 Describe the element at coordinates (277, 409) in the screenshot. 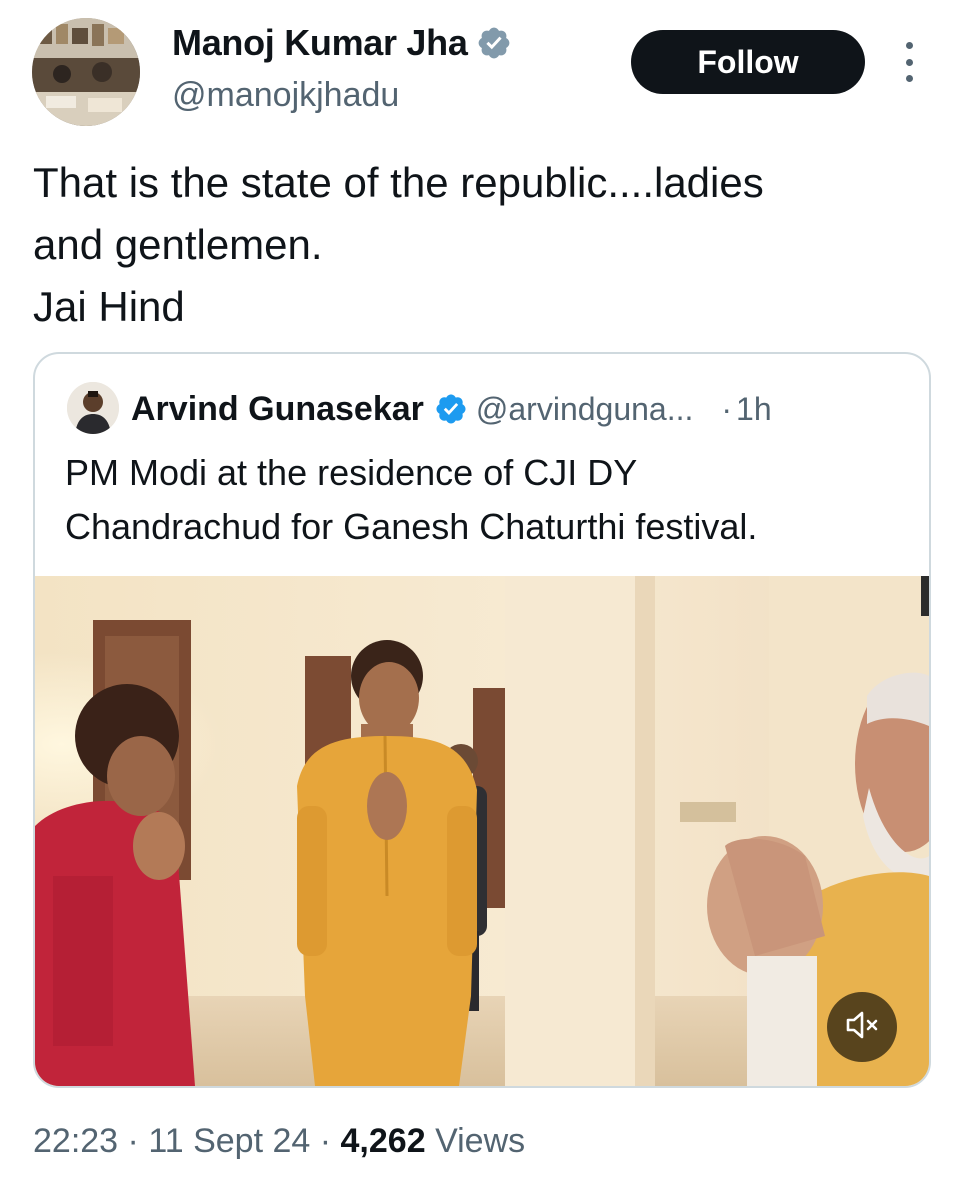

I see `quoted-author-name: Arvind Gunasekar` at that location.